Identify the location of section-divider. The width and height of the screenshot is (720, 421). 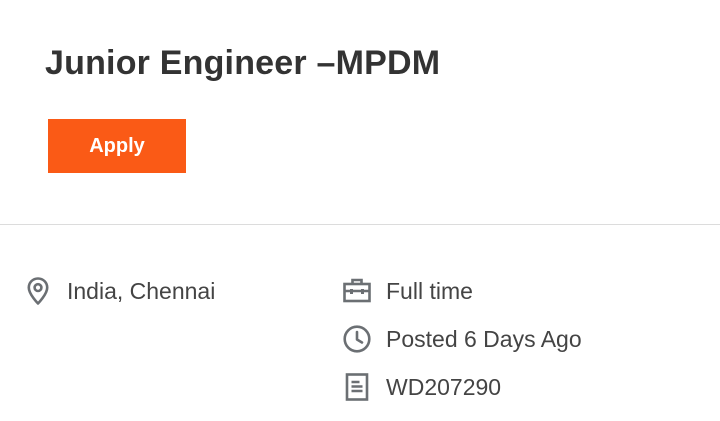
(360, 224).